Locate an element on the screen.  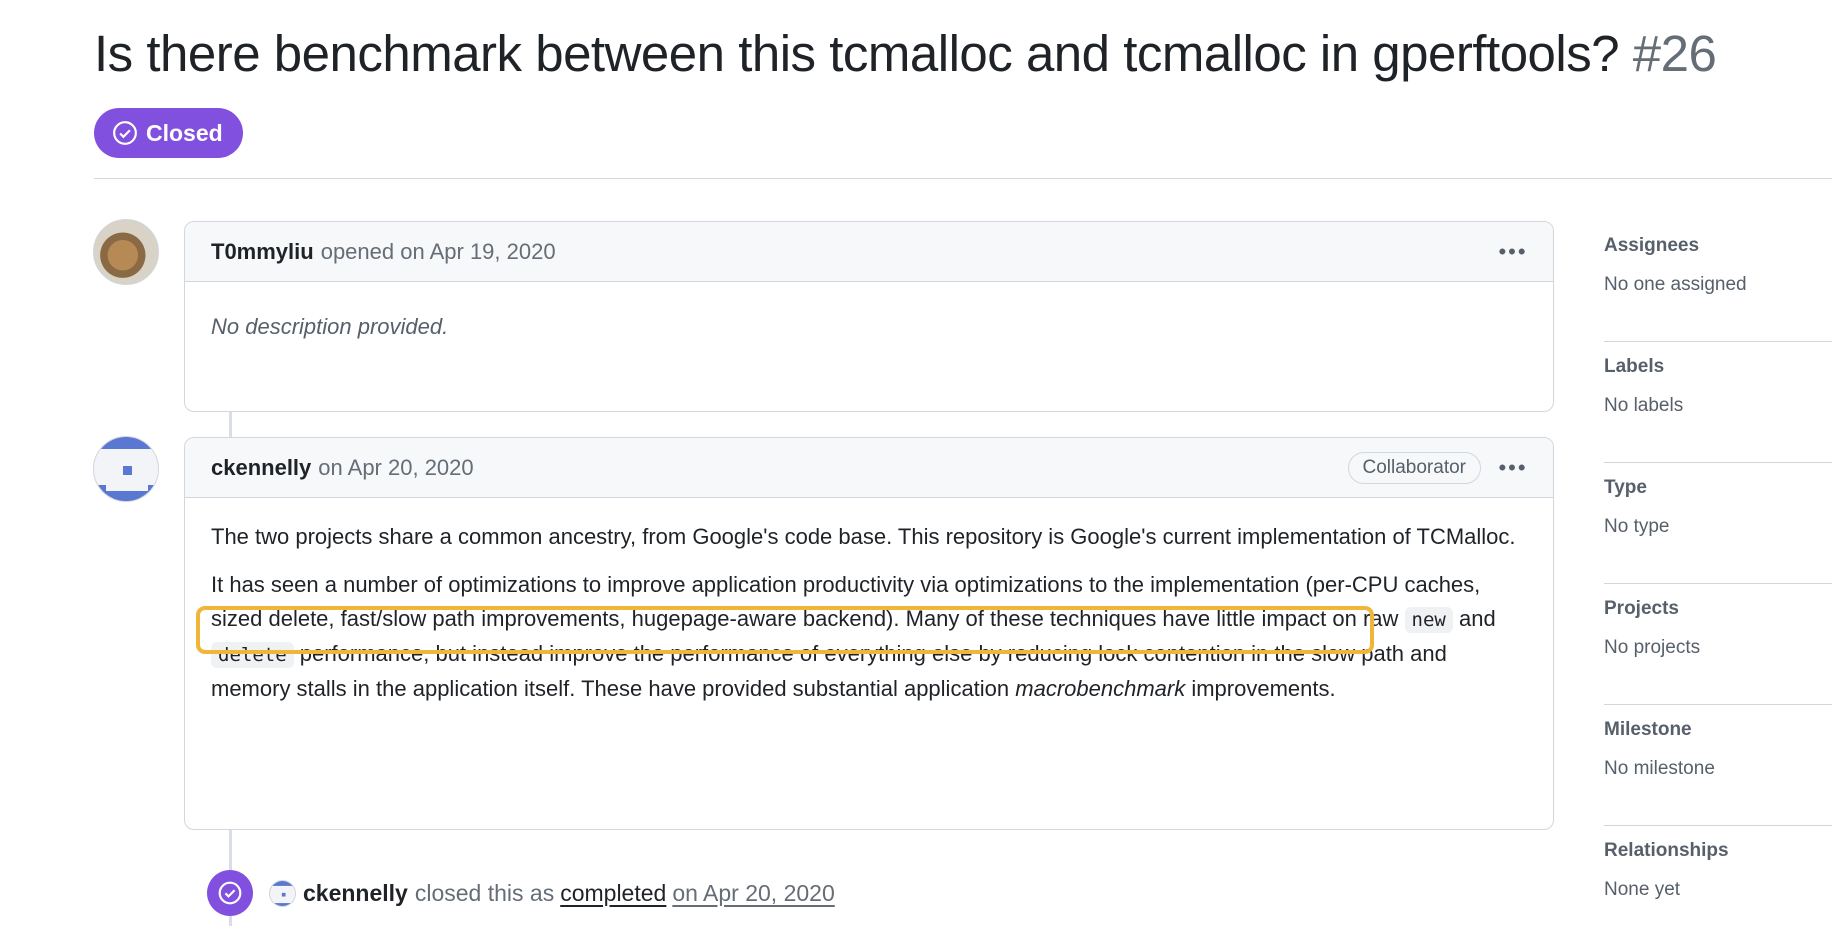
comment-author: T0mmyliu is located at coordinates (262, 252).